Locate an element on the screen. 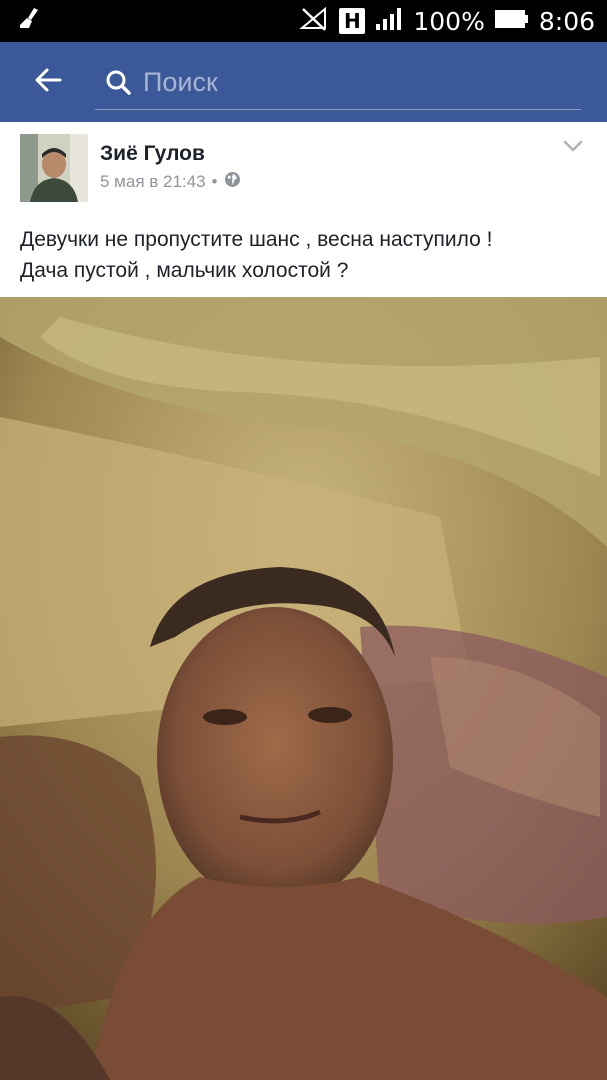 Image resolution: width=607 pixels, height=1080 pixels. post-date: 5 мая в 21:43 is located at coordinates (153, 182).